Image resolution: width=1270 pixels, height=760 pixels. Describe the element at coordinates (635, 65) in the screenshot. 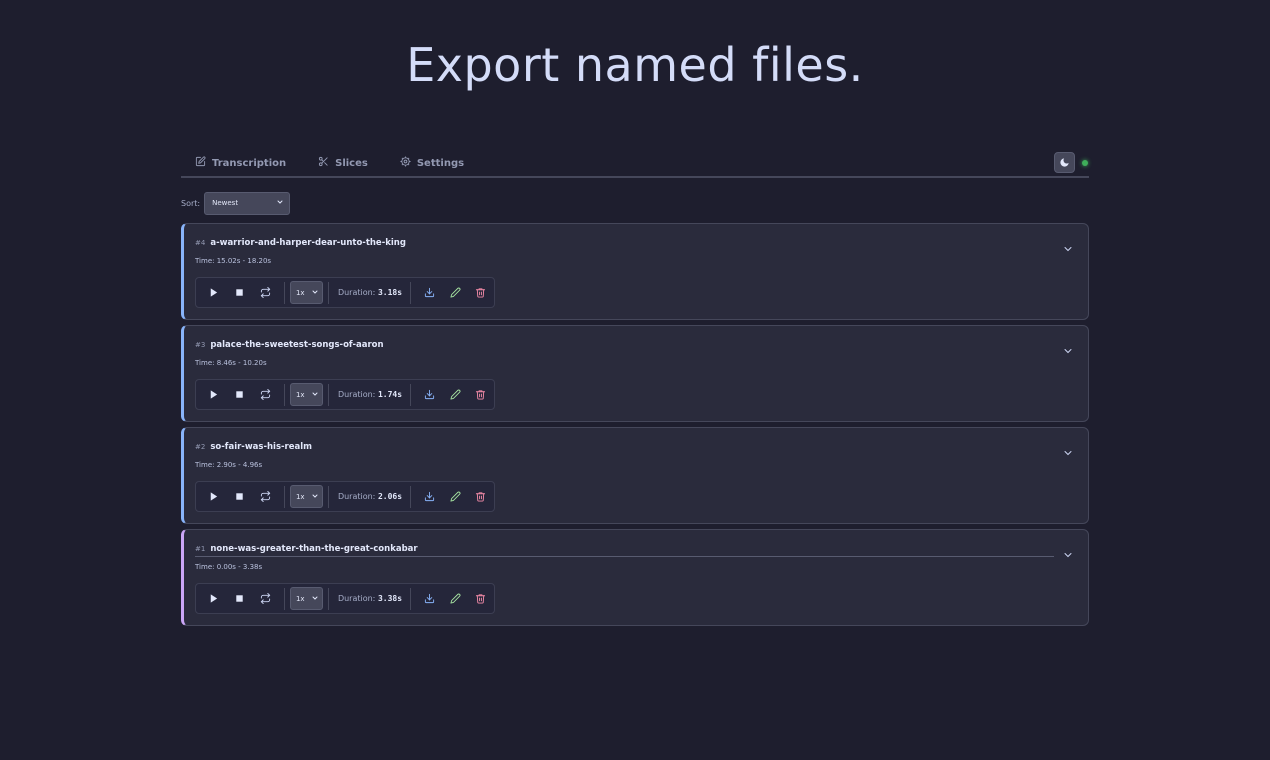

I see `page-title: Export named files.` at that location.